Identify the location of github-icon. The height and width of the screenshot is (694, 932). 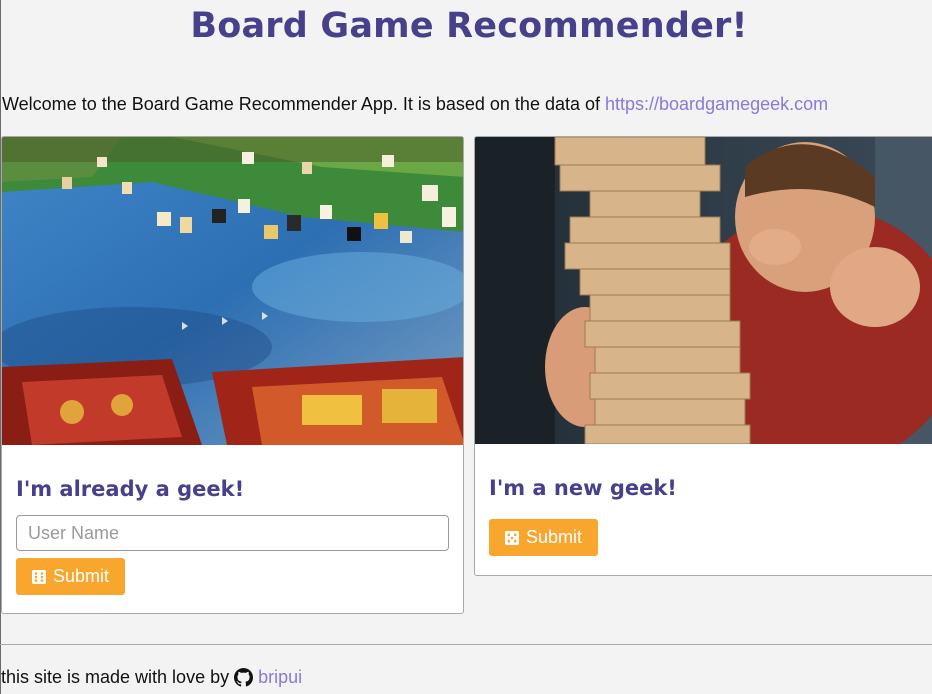
(244, 677).